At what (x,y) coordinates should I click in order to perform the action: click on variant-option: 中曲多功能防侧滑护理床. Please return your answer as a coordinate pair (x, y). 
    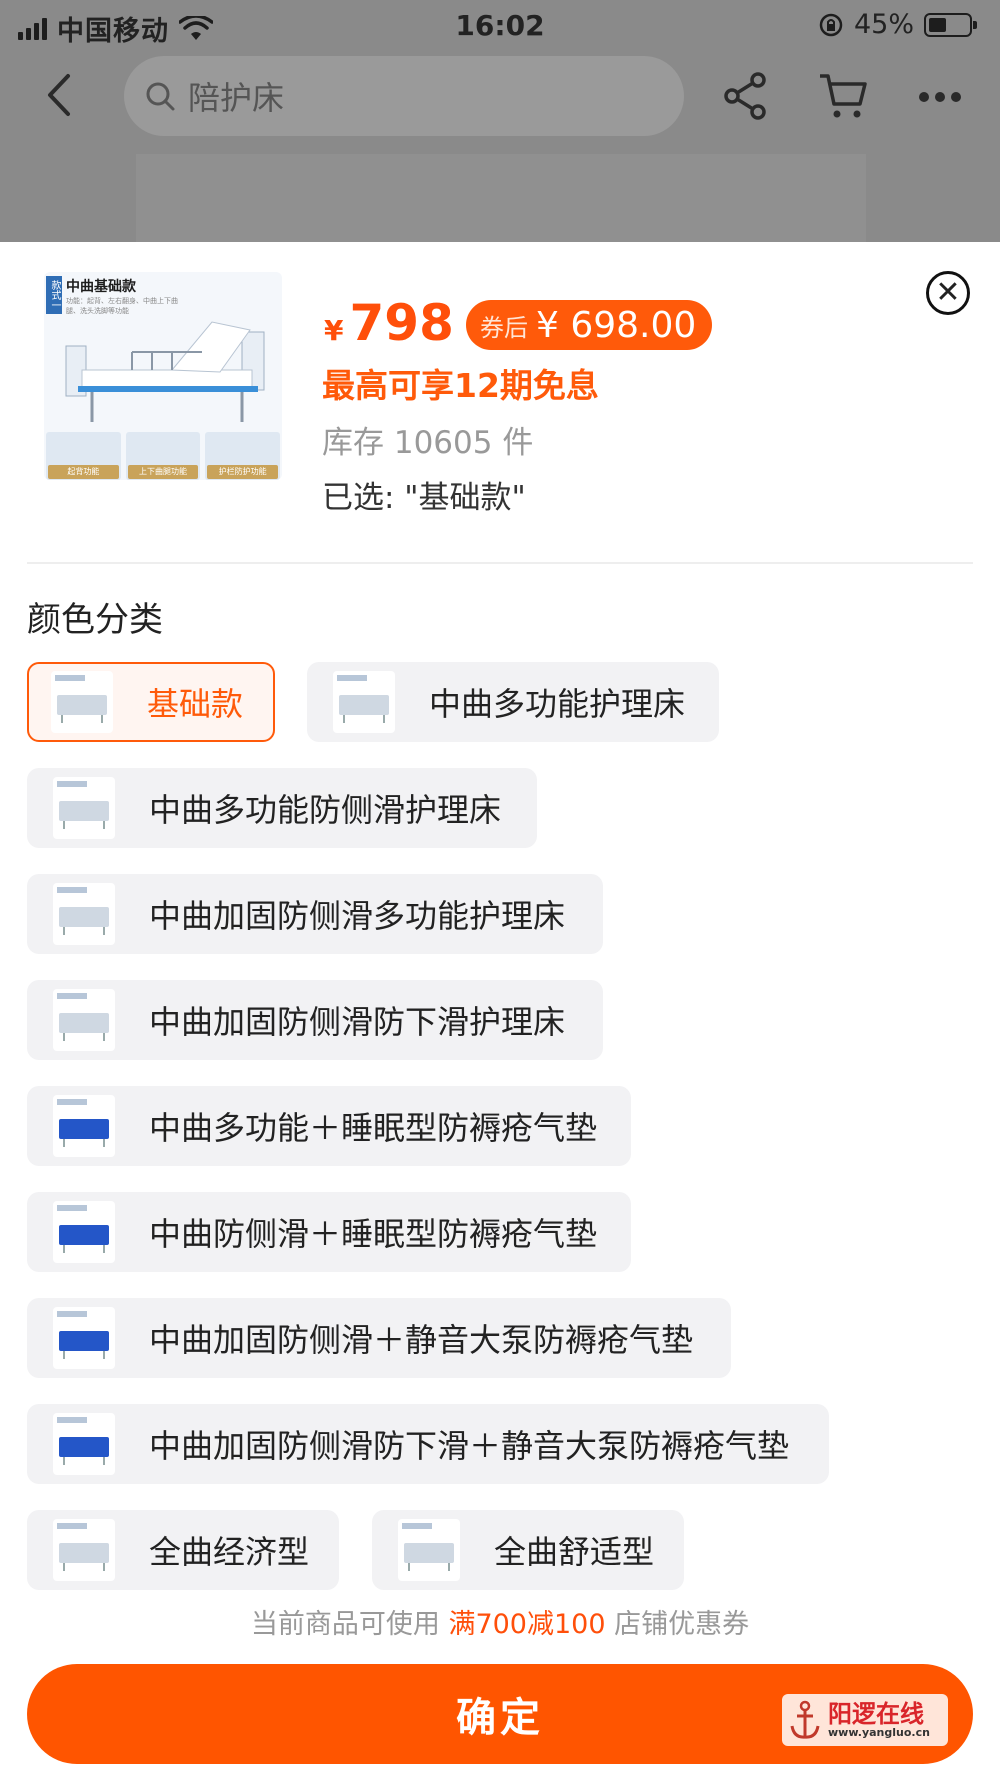
    Looking at the image, I should click on (282, 808).